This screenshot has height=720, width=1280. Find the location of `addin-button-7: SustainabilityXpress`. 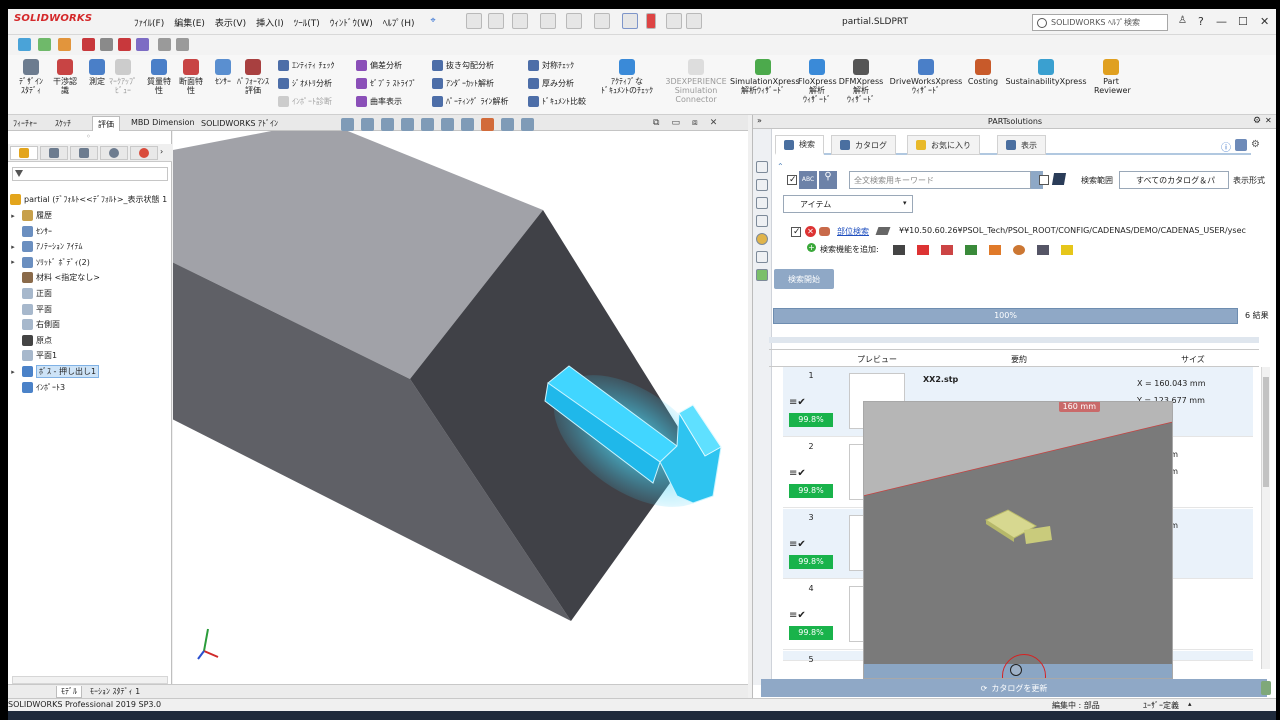

addin-button-7: SustainabilityXpress is located at coordinates (1046, 72).